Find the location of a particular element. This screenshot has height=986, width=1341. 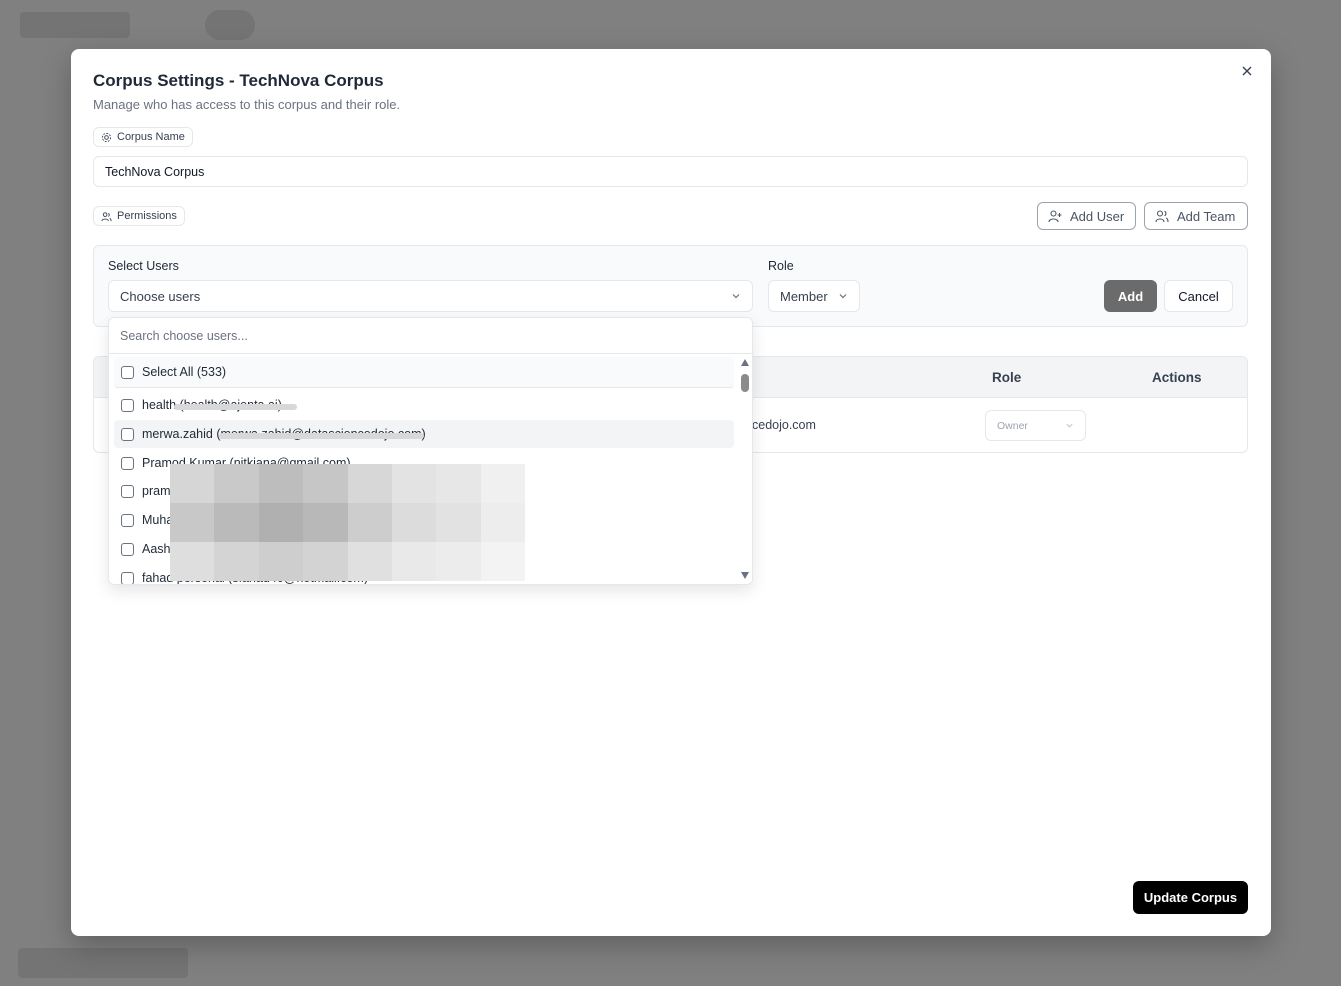

permissions-chip: Permissions is located at coordinates (139, 216).